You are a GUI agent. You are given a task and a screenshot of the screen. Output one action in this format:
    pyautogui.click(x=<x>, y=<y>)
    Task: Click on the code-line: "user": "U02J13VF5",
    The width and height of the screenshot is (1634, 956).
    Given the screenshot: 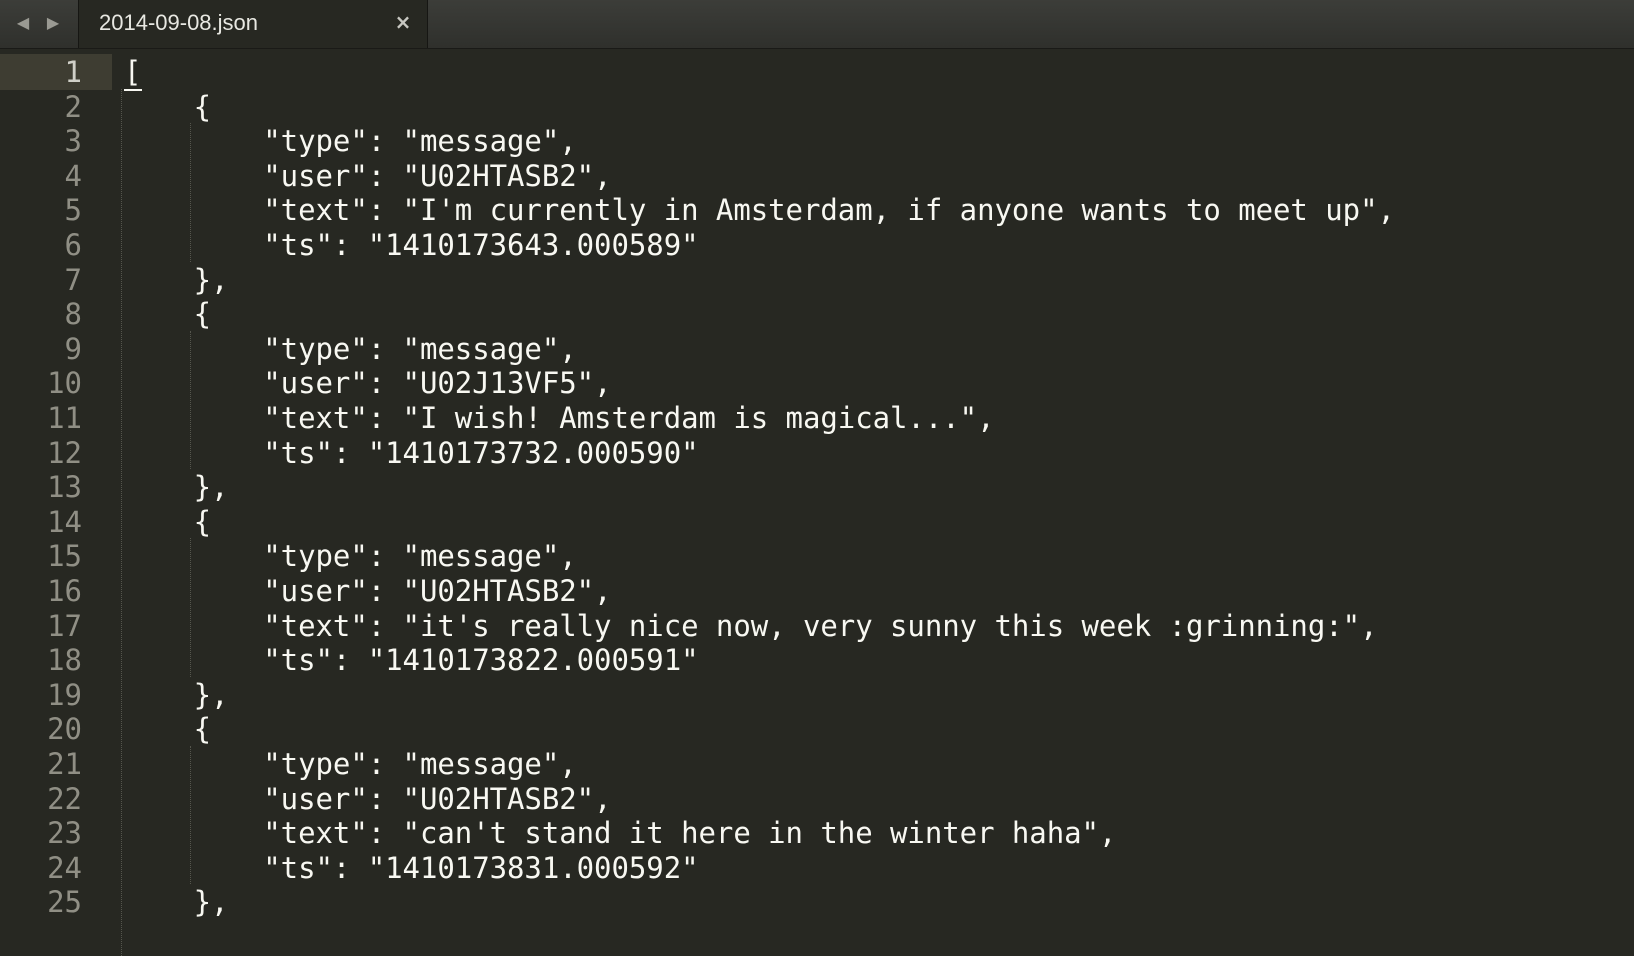 What is the action you would take?
    pyautogui.click(x=367, y=383)
    